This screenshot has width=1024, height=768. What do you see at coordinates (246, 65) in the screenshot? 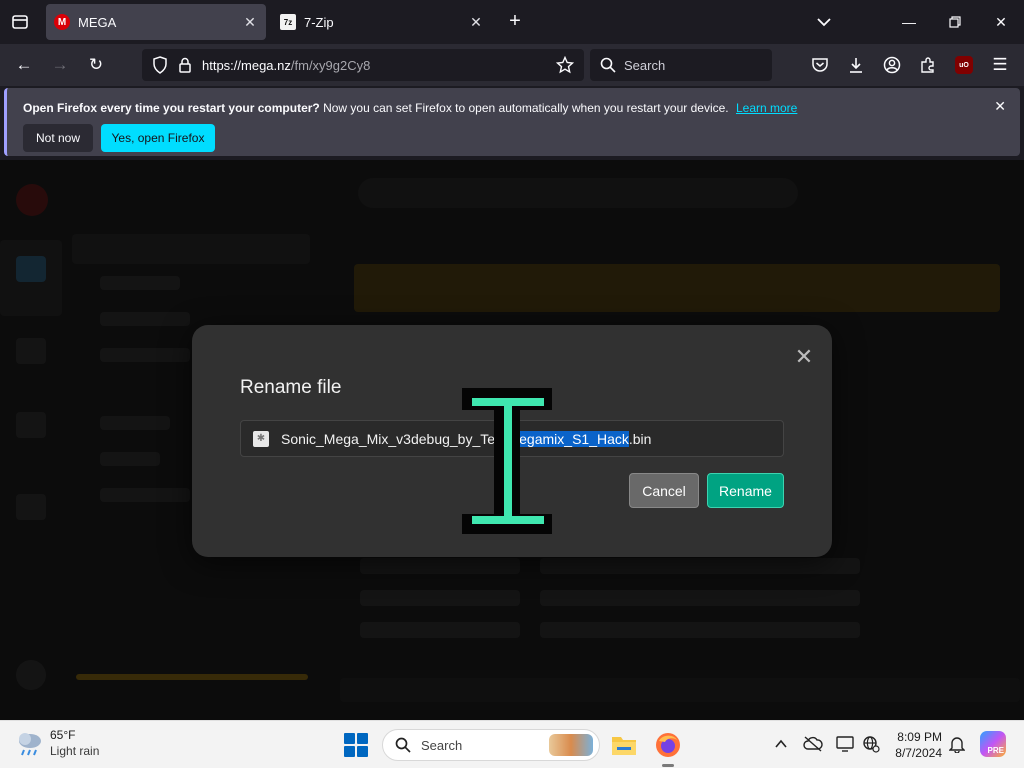
I see `url-host: https://mega.nz` at bounding box center [246, 65].